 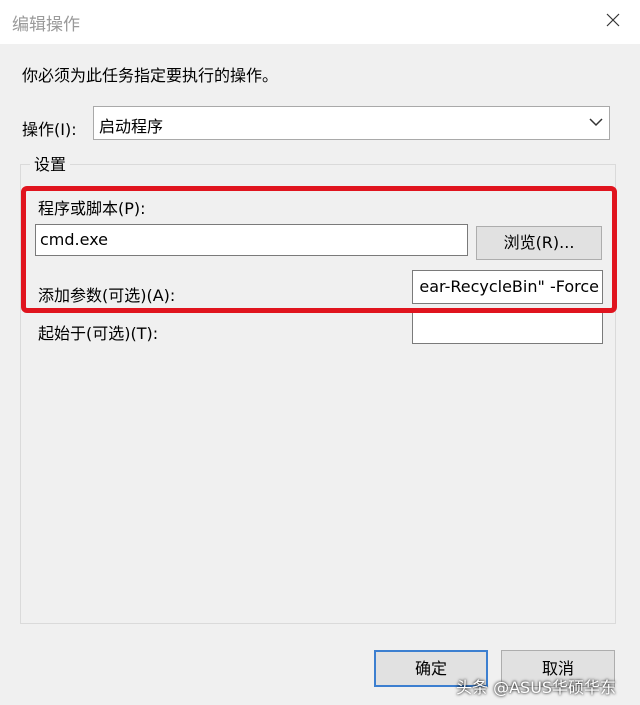 What do you see at coordinates (507, 328) in the screenshot?
I see `start-in-input` at bounding box center [507, 328].